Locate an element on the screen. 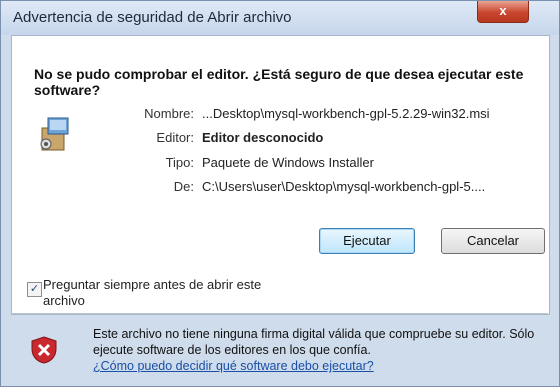 Image resolution: width=560 pixels, height=387 pixels. field-tipo: Tipo: Paquete de Windows Installer is located at coordinates (238, 162).